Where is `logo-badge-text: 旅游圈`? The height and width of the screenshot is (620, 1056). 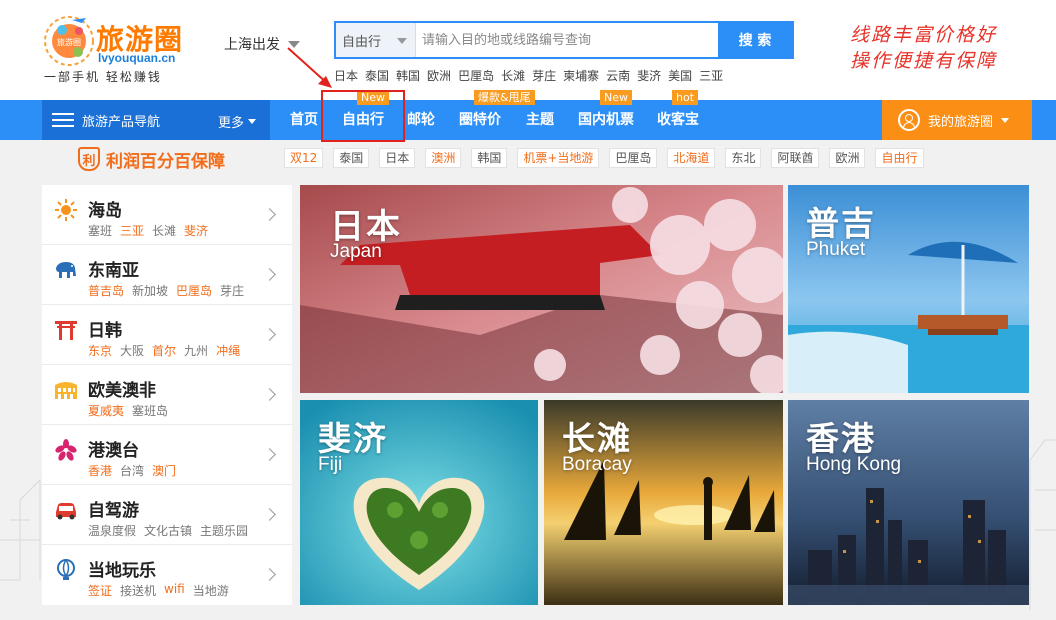 logo-badge-text: 旅游圈 is located at coordinates (69, 42).